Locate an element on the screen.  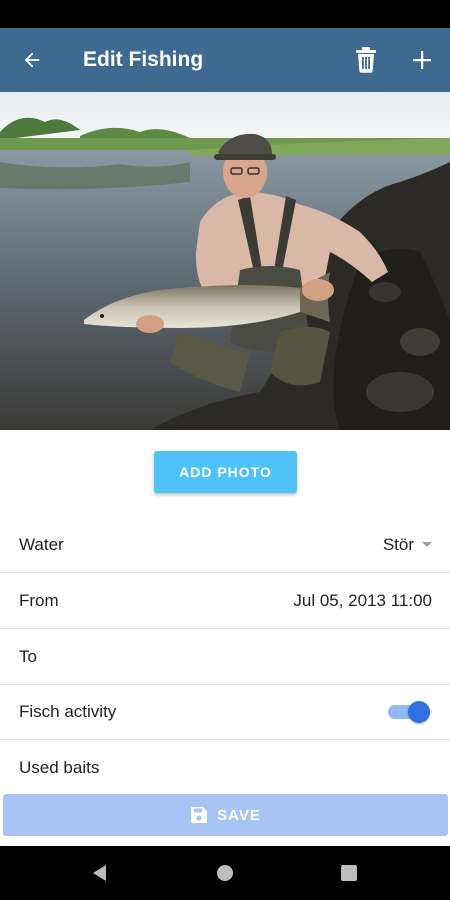
used-baits-label: Used baits is located at coordinates (59, 767).